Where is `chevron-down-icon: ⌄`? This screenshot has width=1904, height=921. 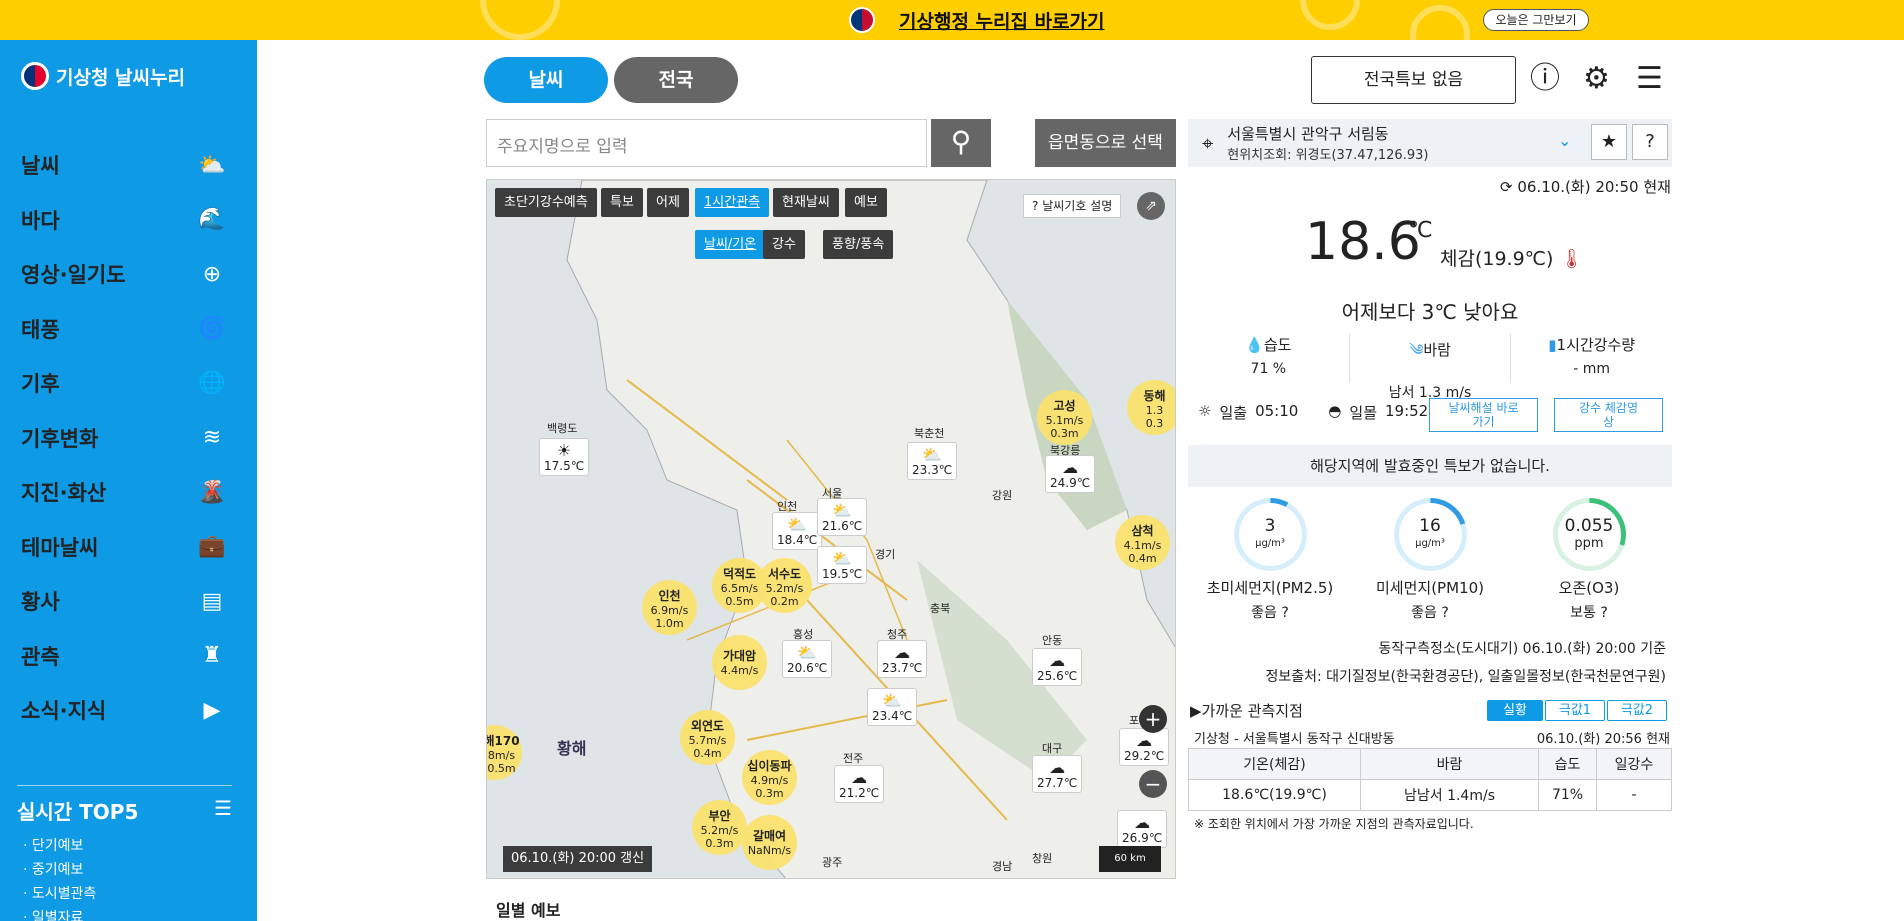
chevron-down-icon: ⌄ is located at coordinates (1564, 140).